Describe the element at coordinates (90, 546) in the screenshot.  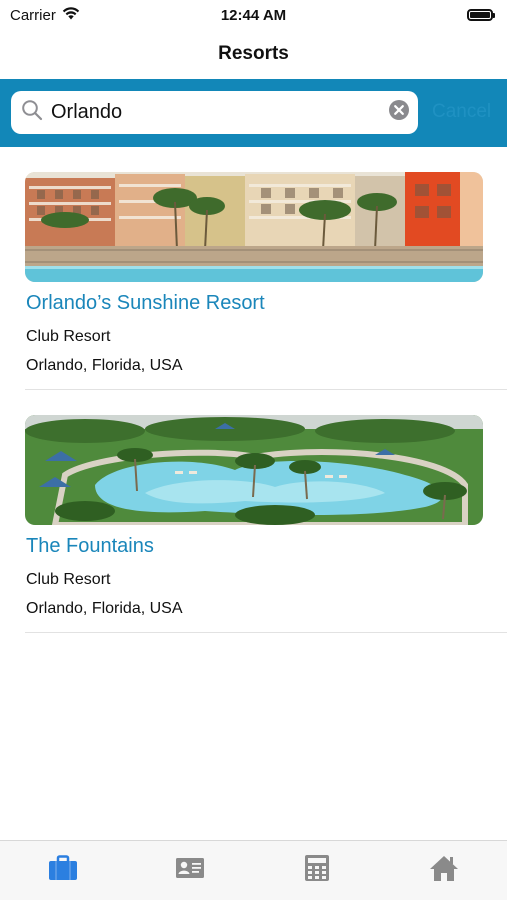
I see `resort-name: The Fountains` at that location.